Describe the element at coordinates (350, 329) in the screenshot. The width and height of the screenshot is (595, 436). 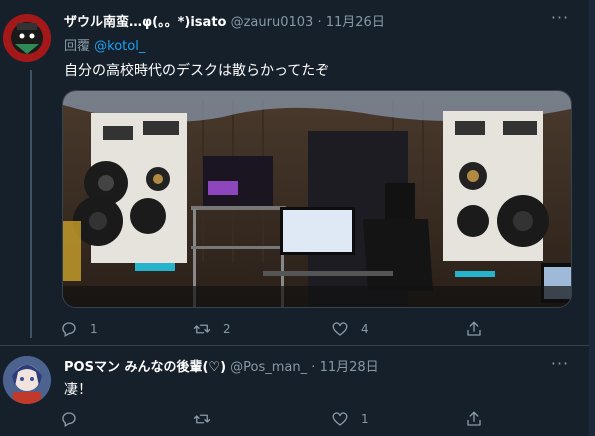
I see `like-button: 4` at that location.